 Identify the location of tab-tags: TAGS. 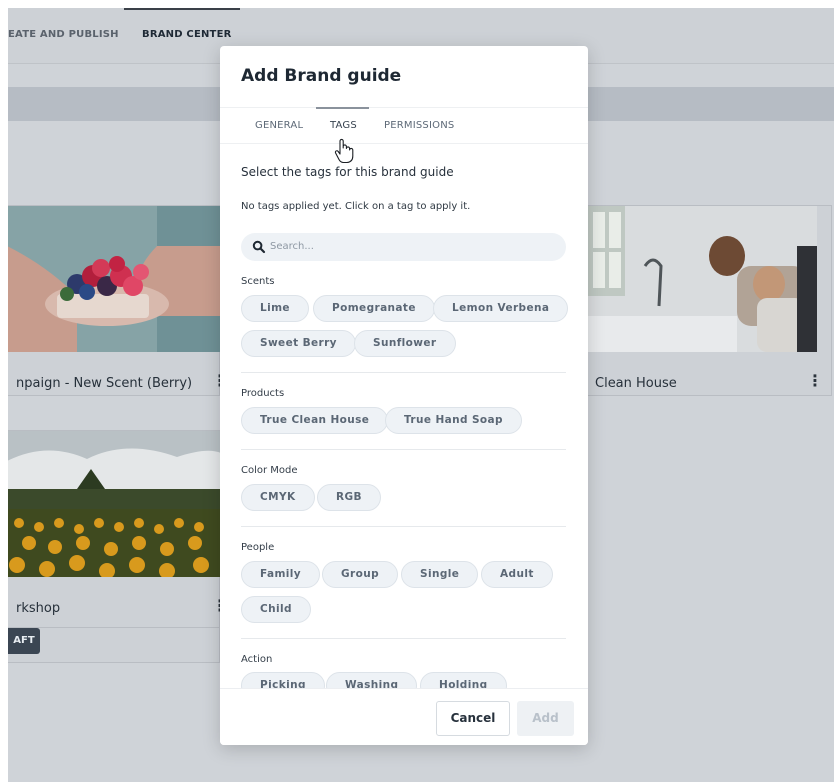
(343, 125).